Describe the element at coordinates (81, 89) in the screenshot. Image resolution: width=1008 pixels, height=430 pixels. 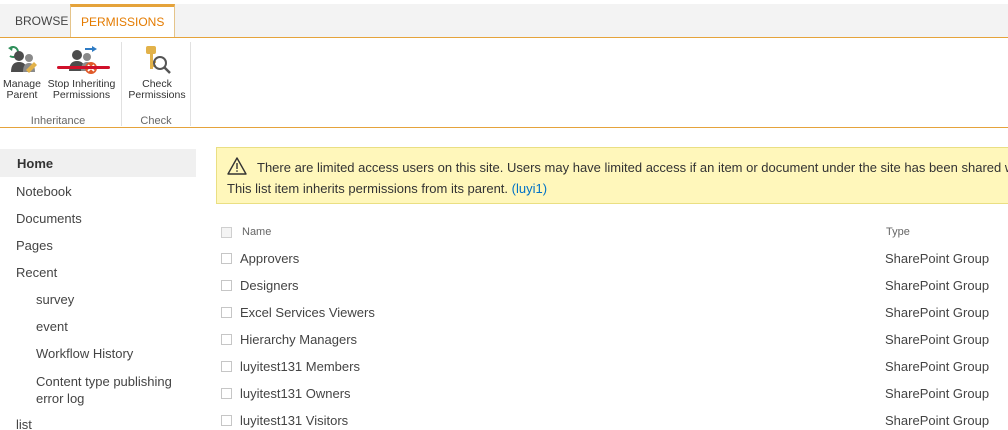
I see `stop-inheriting-label: Stop Inheriting Permissions` at that location.